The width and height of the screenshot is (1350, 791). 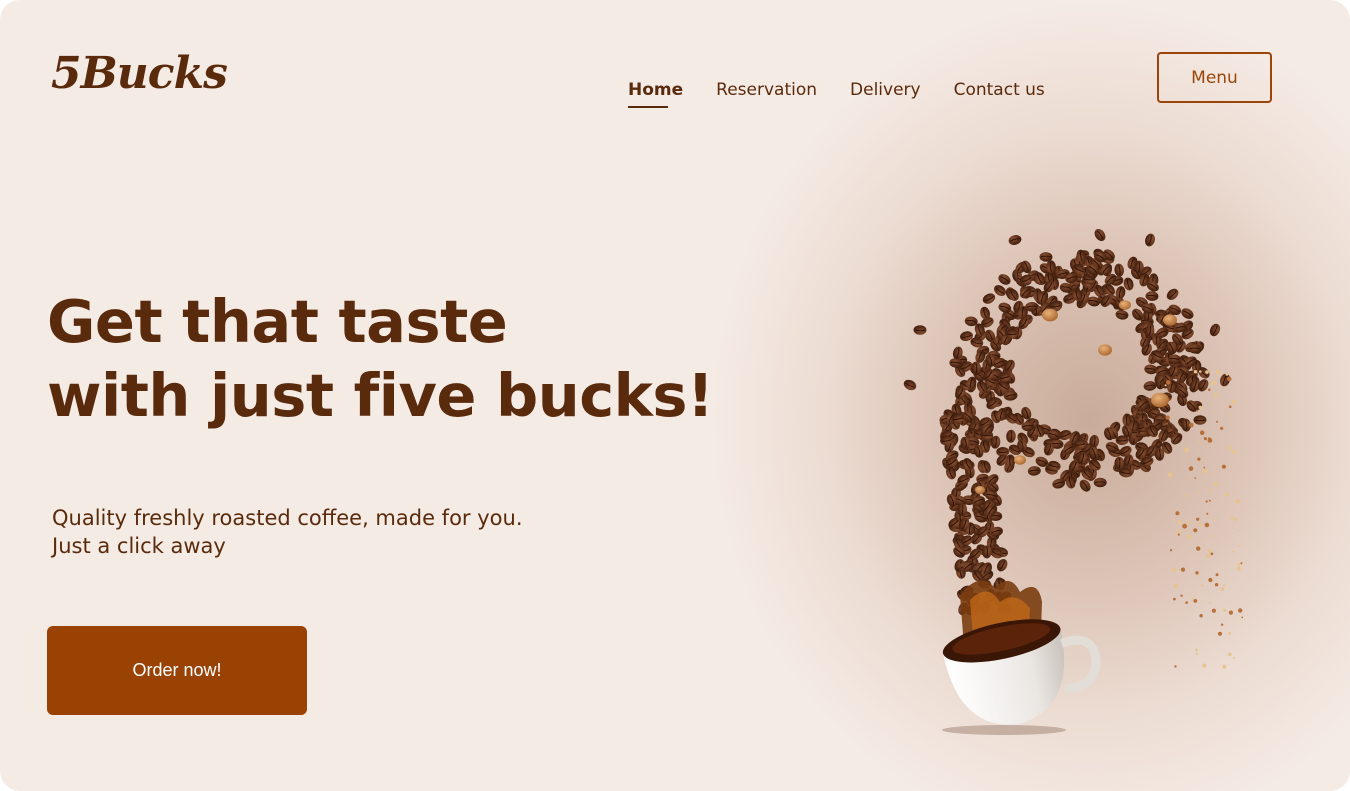 I want to click on nav-link-home: Home, so click(x=655, y=94).